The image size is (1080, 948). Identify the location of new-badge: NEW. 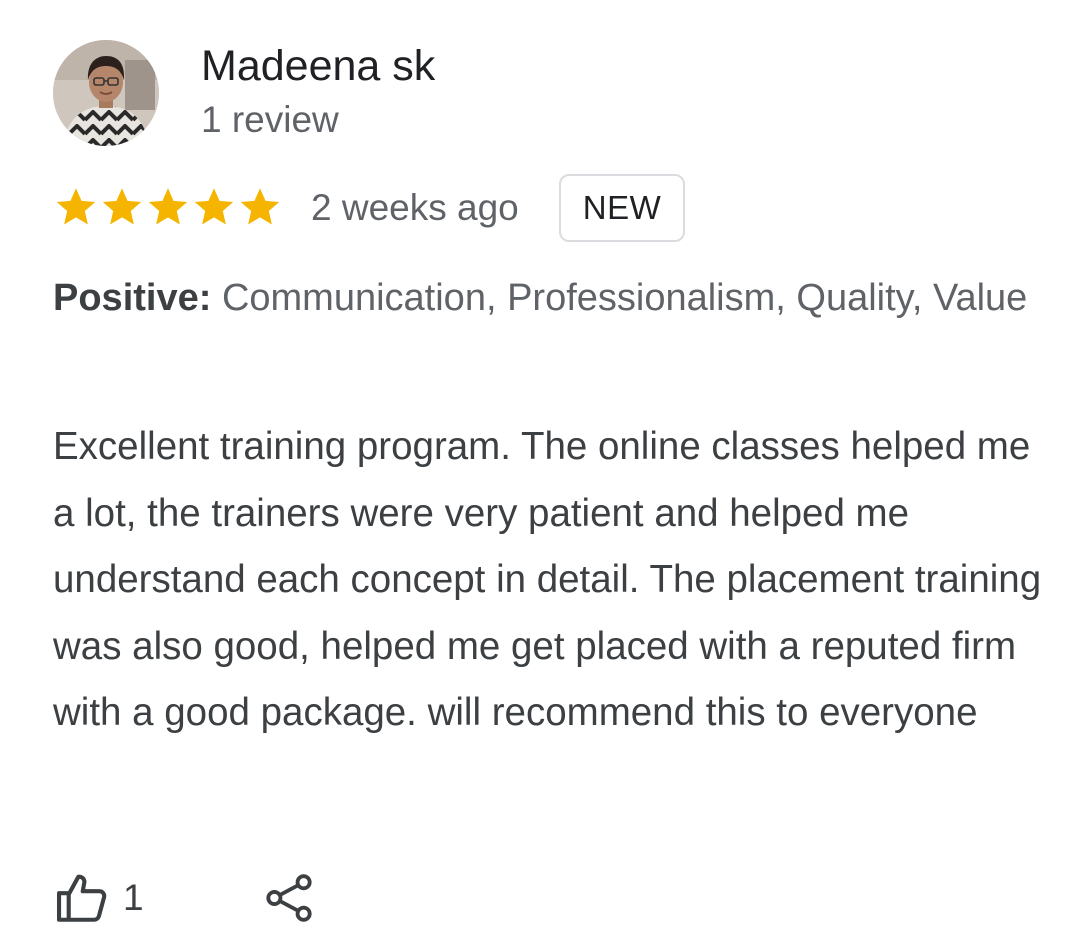
(622, 208).